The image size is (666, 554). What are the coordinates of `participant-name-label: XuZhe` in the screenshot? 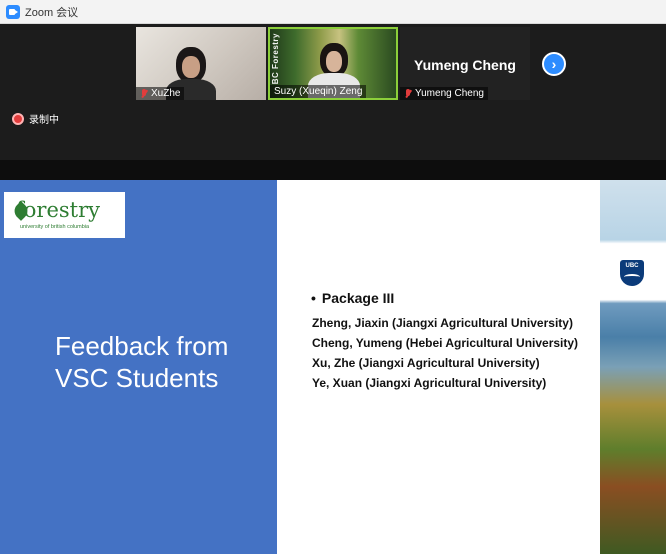 It's located at (160, 93).